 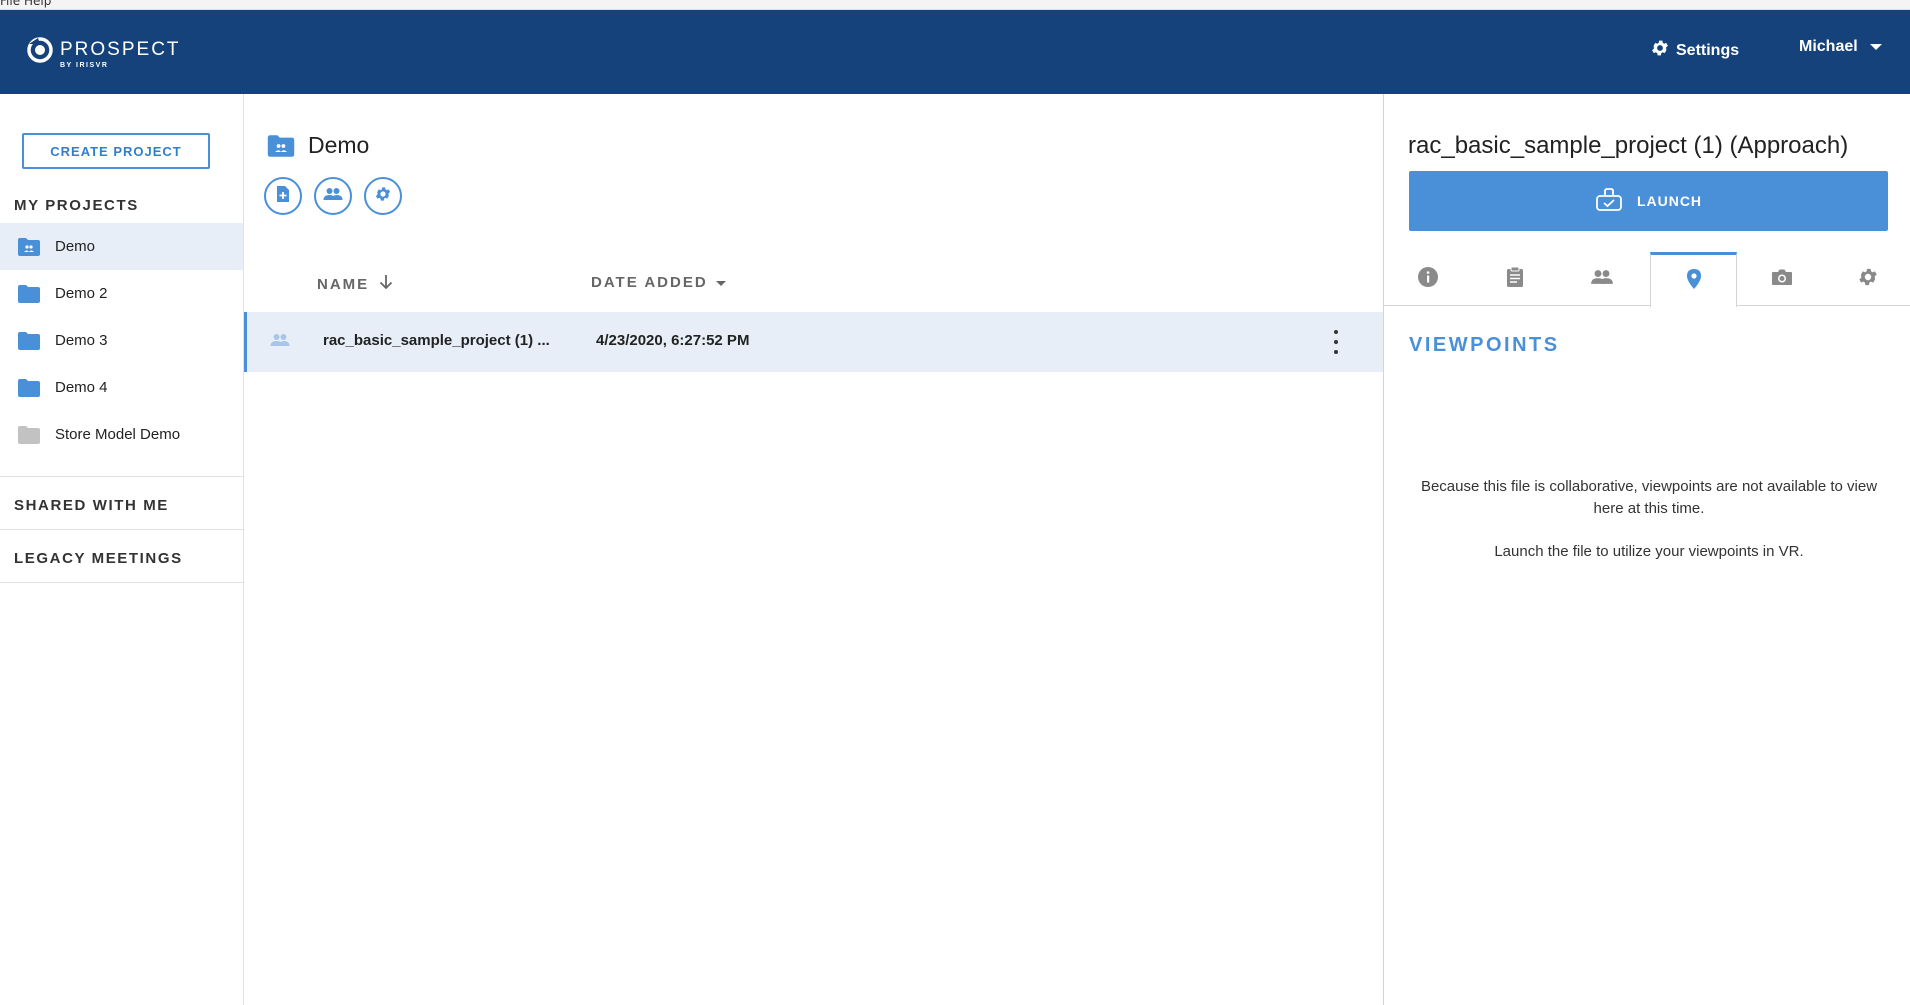 What do you see at coordinates (386, 284) in the screenshot?
I see `arrow-down-icon` at bounding box center [386, 284].